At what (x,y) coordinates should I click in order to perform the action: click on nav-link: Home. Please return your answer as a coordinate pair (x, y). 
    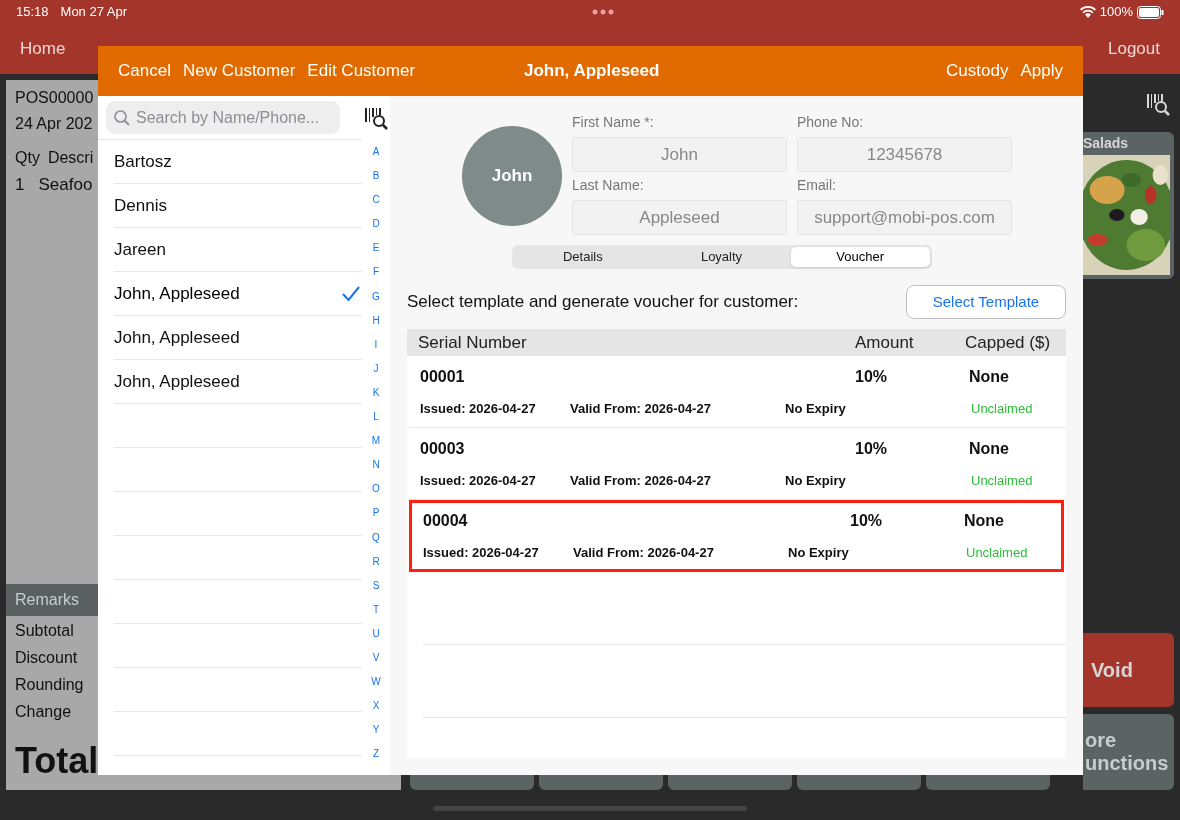
    Looking at the image, I should click on (43, 49).